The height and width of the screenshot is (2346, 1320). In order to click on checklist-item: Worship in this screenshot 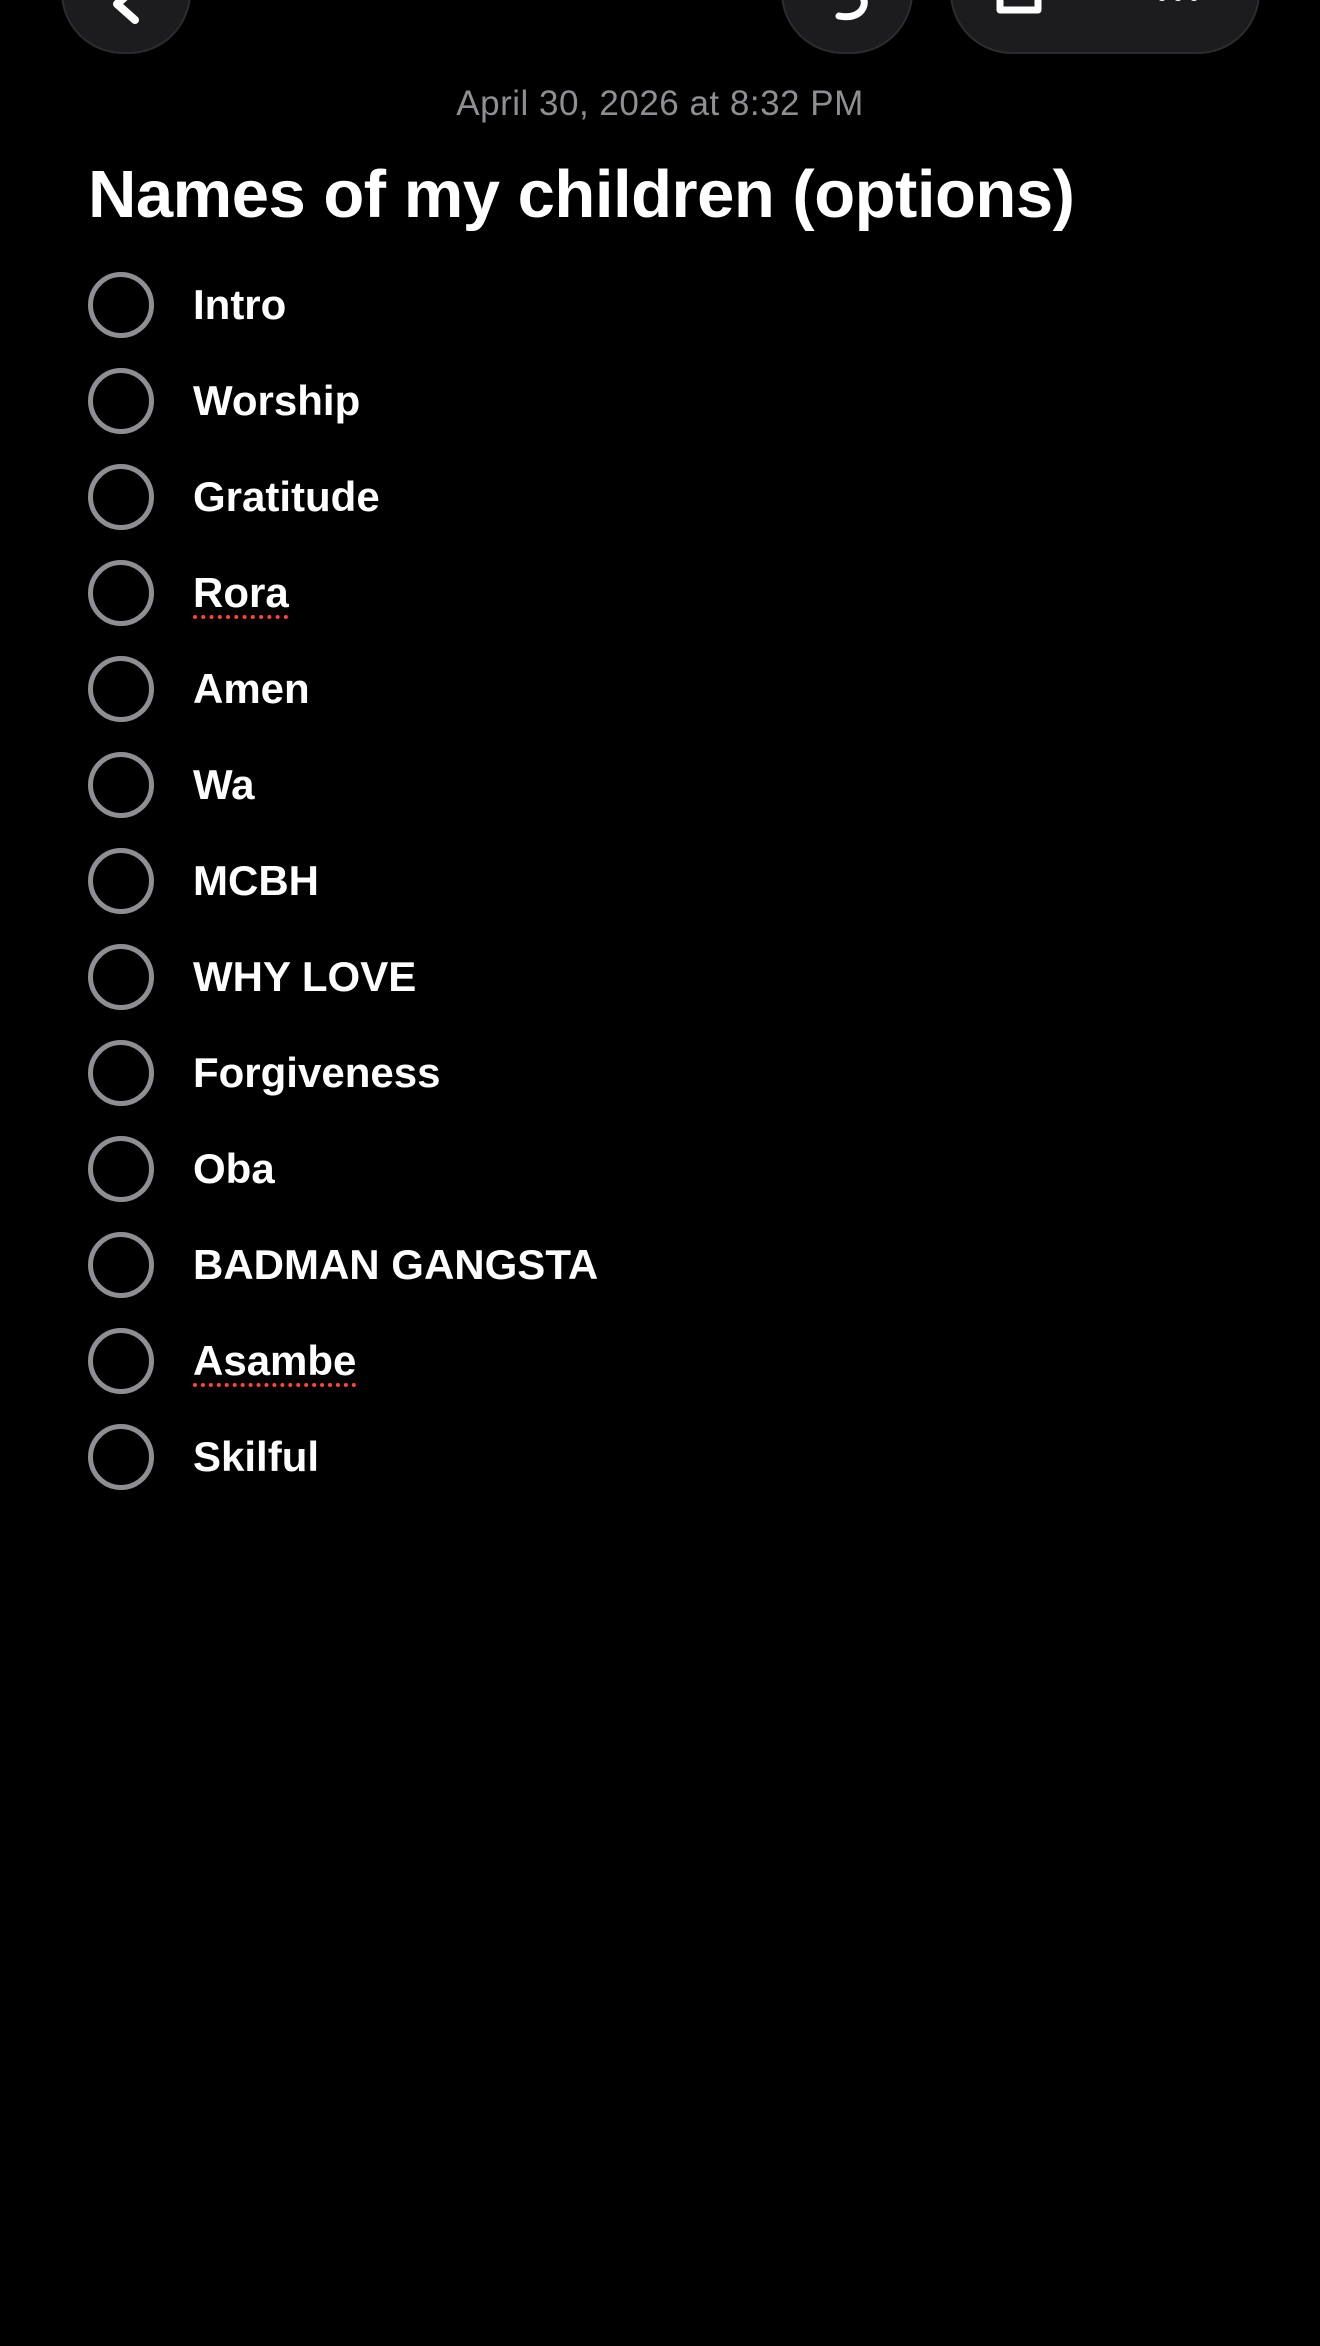, I will do `click(663, 401)`.